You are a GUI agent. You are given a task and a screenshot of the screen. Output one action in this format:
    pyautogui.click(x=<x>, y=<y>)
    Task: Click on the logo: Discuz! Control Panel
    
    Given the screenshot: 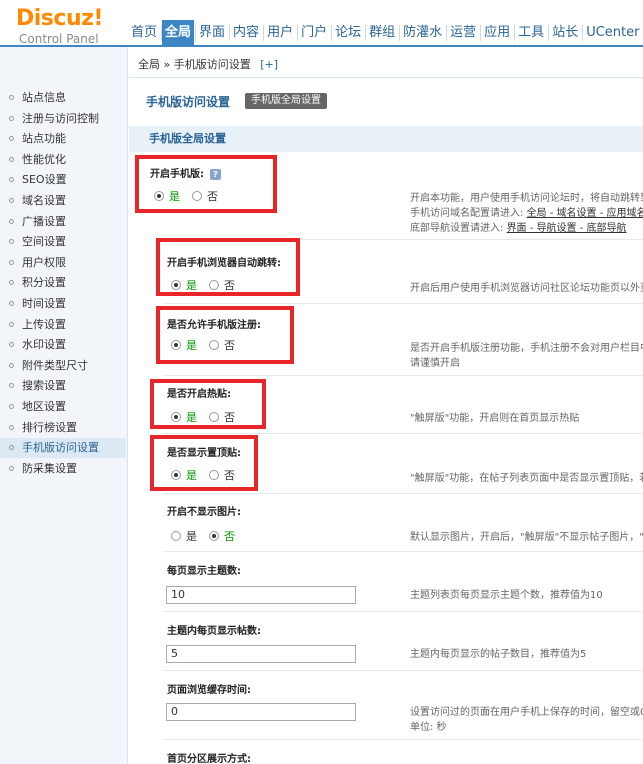 What is the action you would take?
    pyautogui.click(x=65, y=26)
    